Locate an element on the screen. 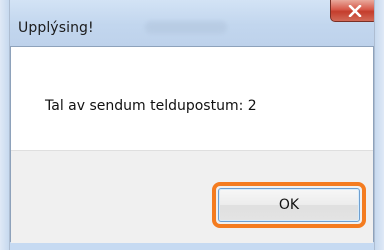 This screenshot has width=384, height=250. dialog-title: Upplýsing! is located at coordinates (56, 28).